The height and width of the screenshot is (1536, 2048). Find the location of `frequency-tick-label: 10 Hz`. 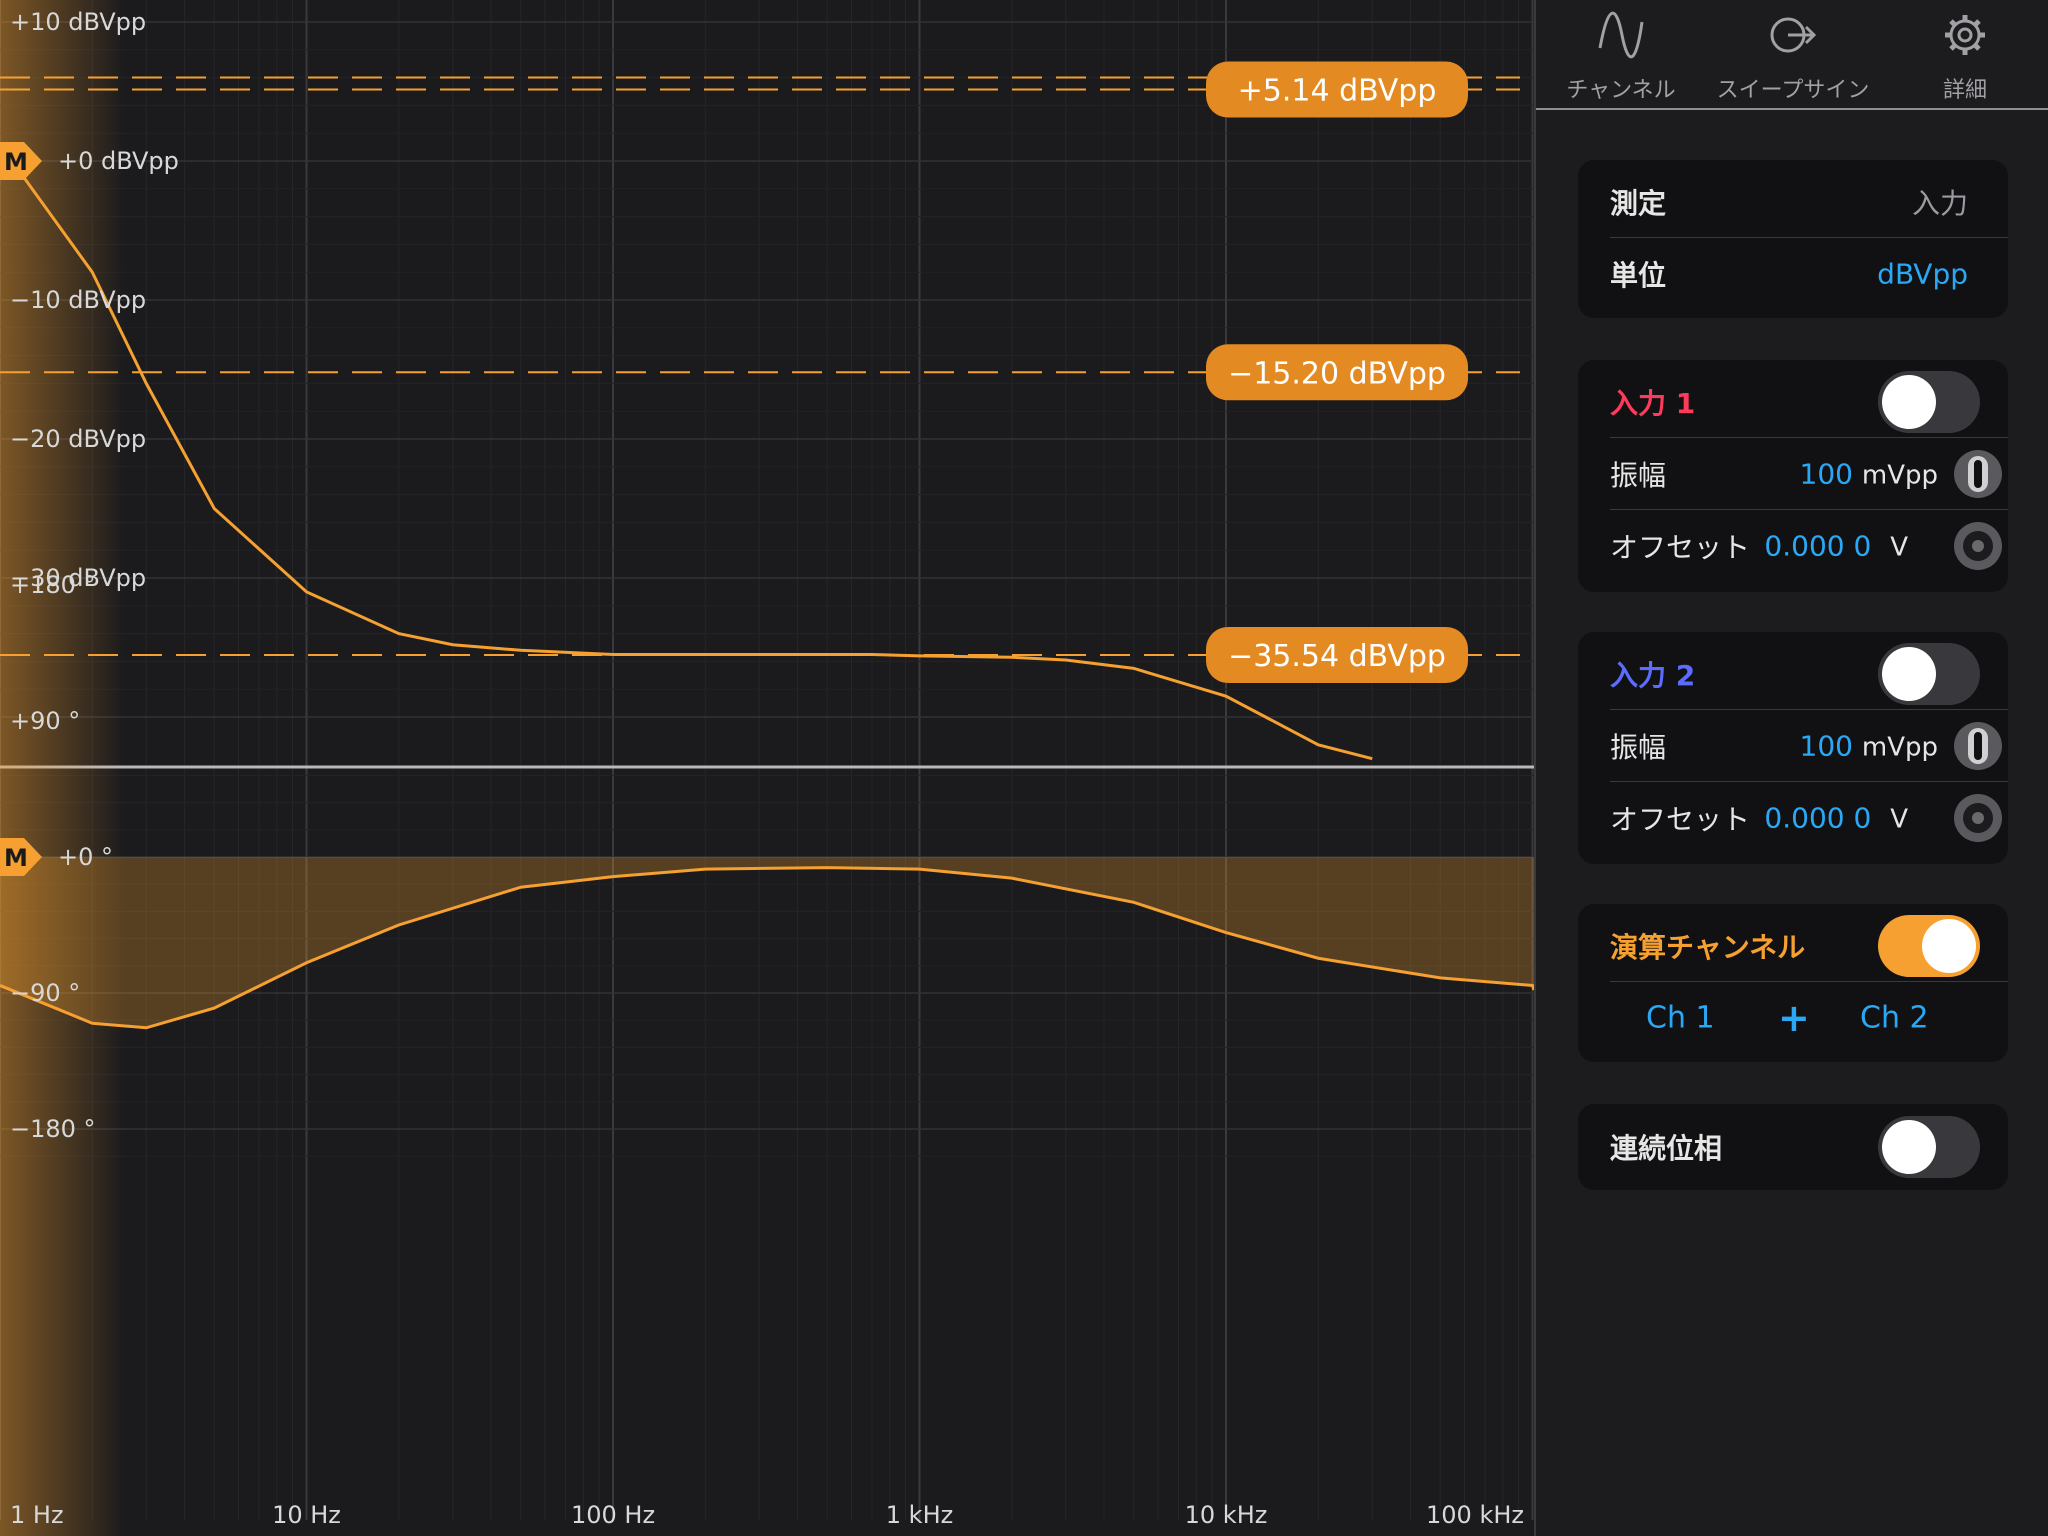

frequency-tick-label: 10 Hz is located at coordinates (306, 1515).